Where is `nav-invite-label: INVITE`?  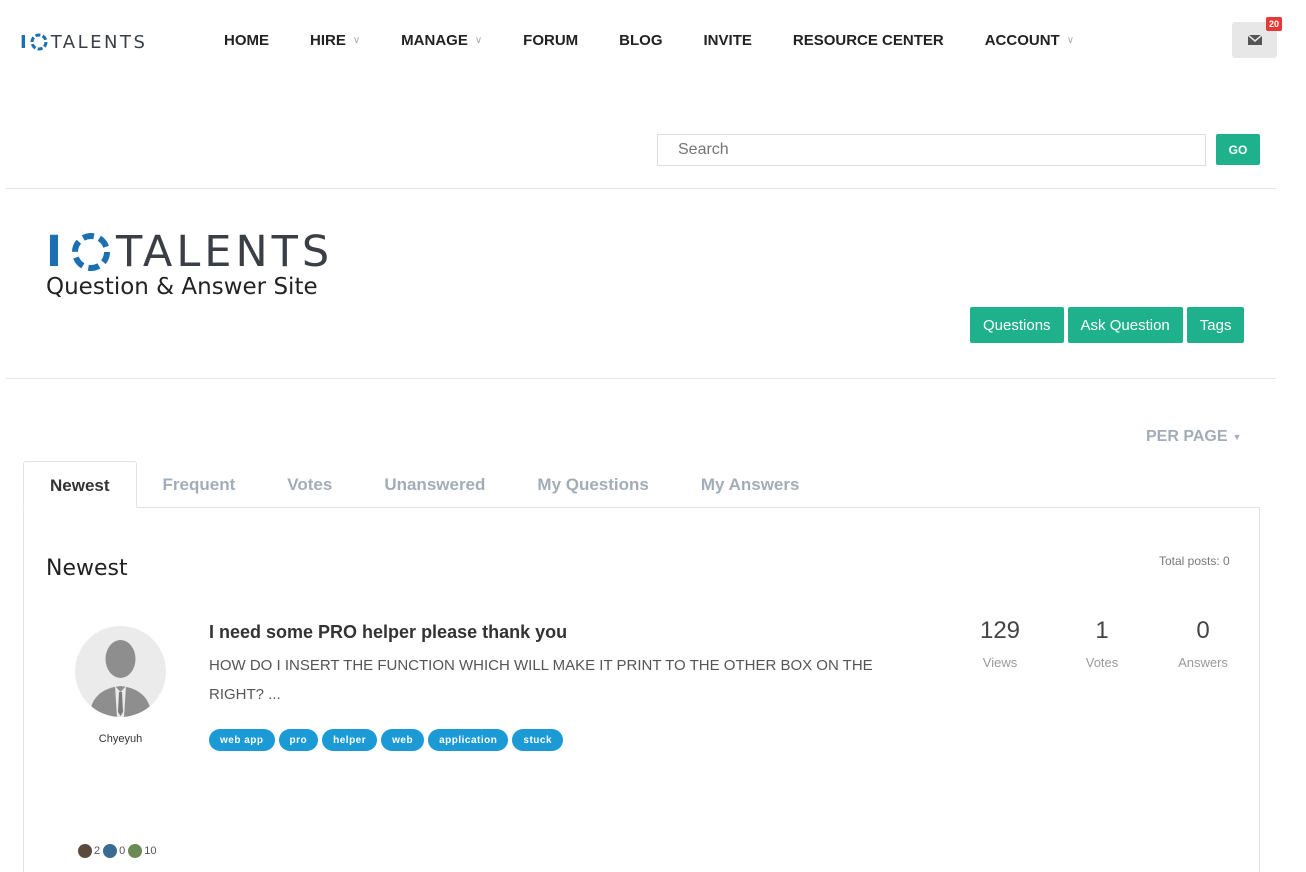 nav-invite-label: INVITE is located at coordinates (727, 40).